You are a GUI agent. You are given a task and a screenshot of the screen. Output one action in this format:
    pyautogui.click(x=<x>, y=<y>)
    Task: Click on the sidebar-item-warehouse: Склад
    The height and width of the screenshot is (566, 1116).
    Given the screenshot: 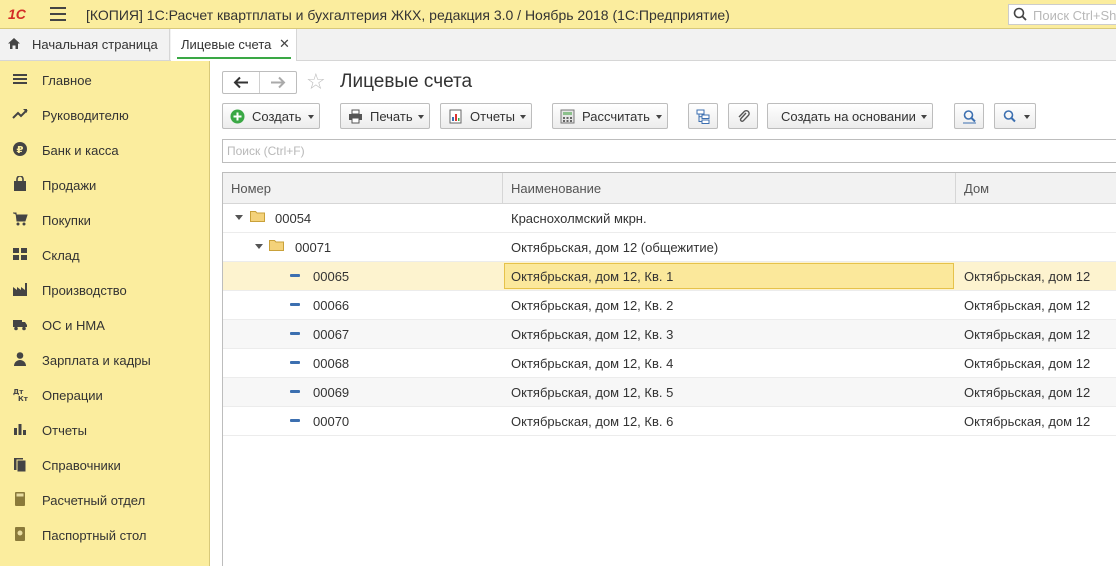 What is the action you would take?
    pyautogui.click(x=104, y=254)
    